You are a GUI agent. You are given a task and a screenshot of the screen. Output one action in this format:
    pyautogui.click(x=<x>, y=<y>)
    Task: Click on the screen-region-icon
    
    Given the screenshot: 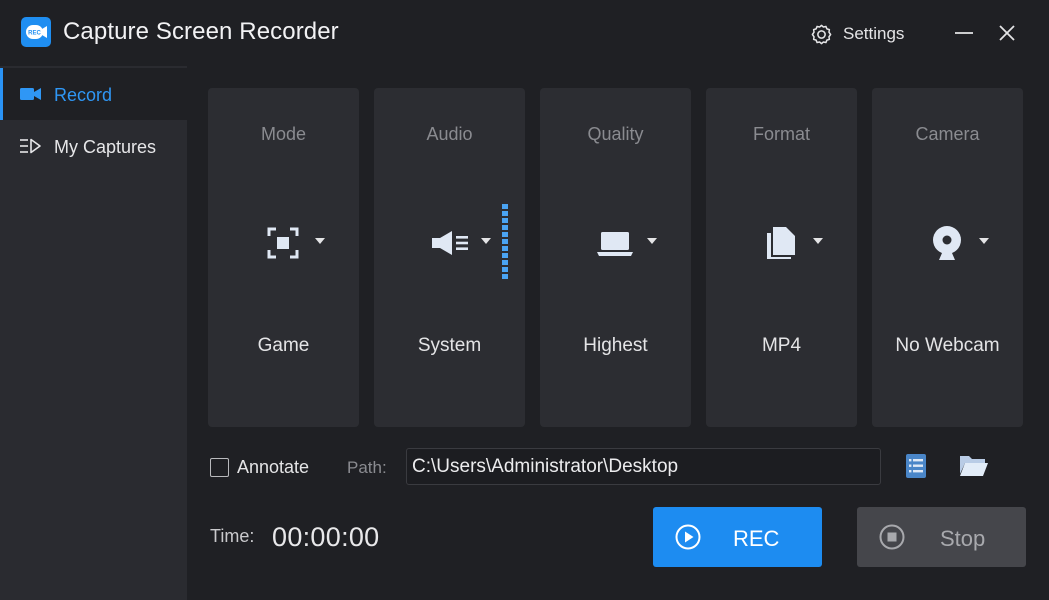 What is the action you would take?
    pyautogui.click(x=283, y=243)
    